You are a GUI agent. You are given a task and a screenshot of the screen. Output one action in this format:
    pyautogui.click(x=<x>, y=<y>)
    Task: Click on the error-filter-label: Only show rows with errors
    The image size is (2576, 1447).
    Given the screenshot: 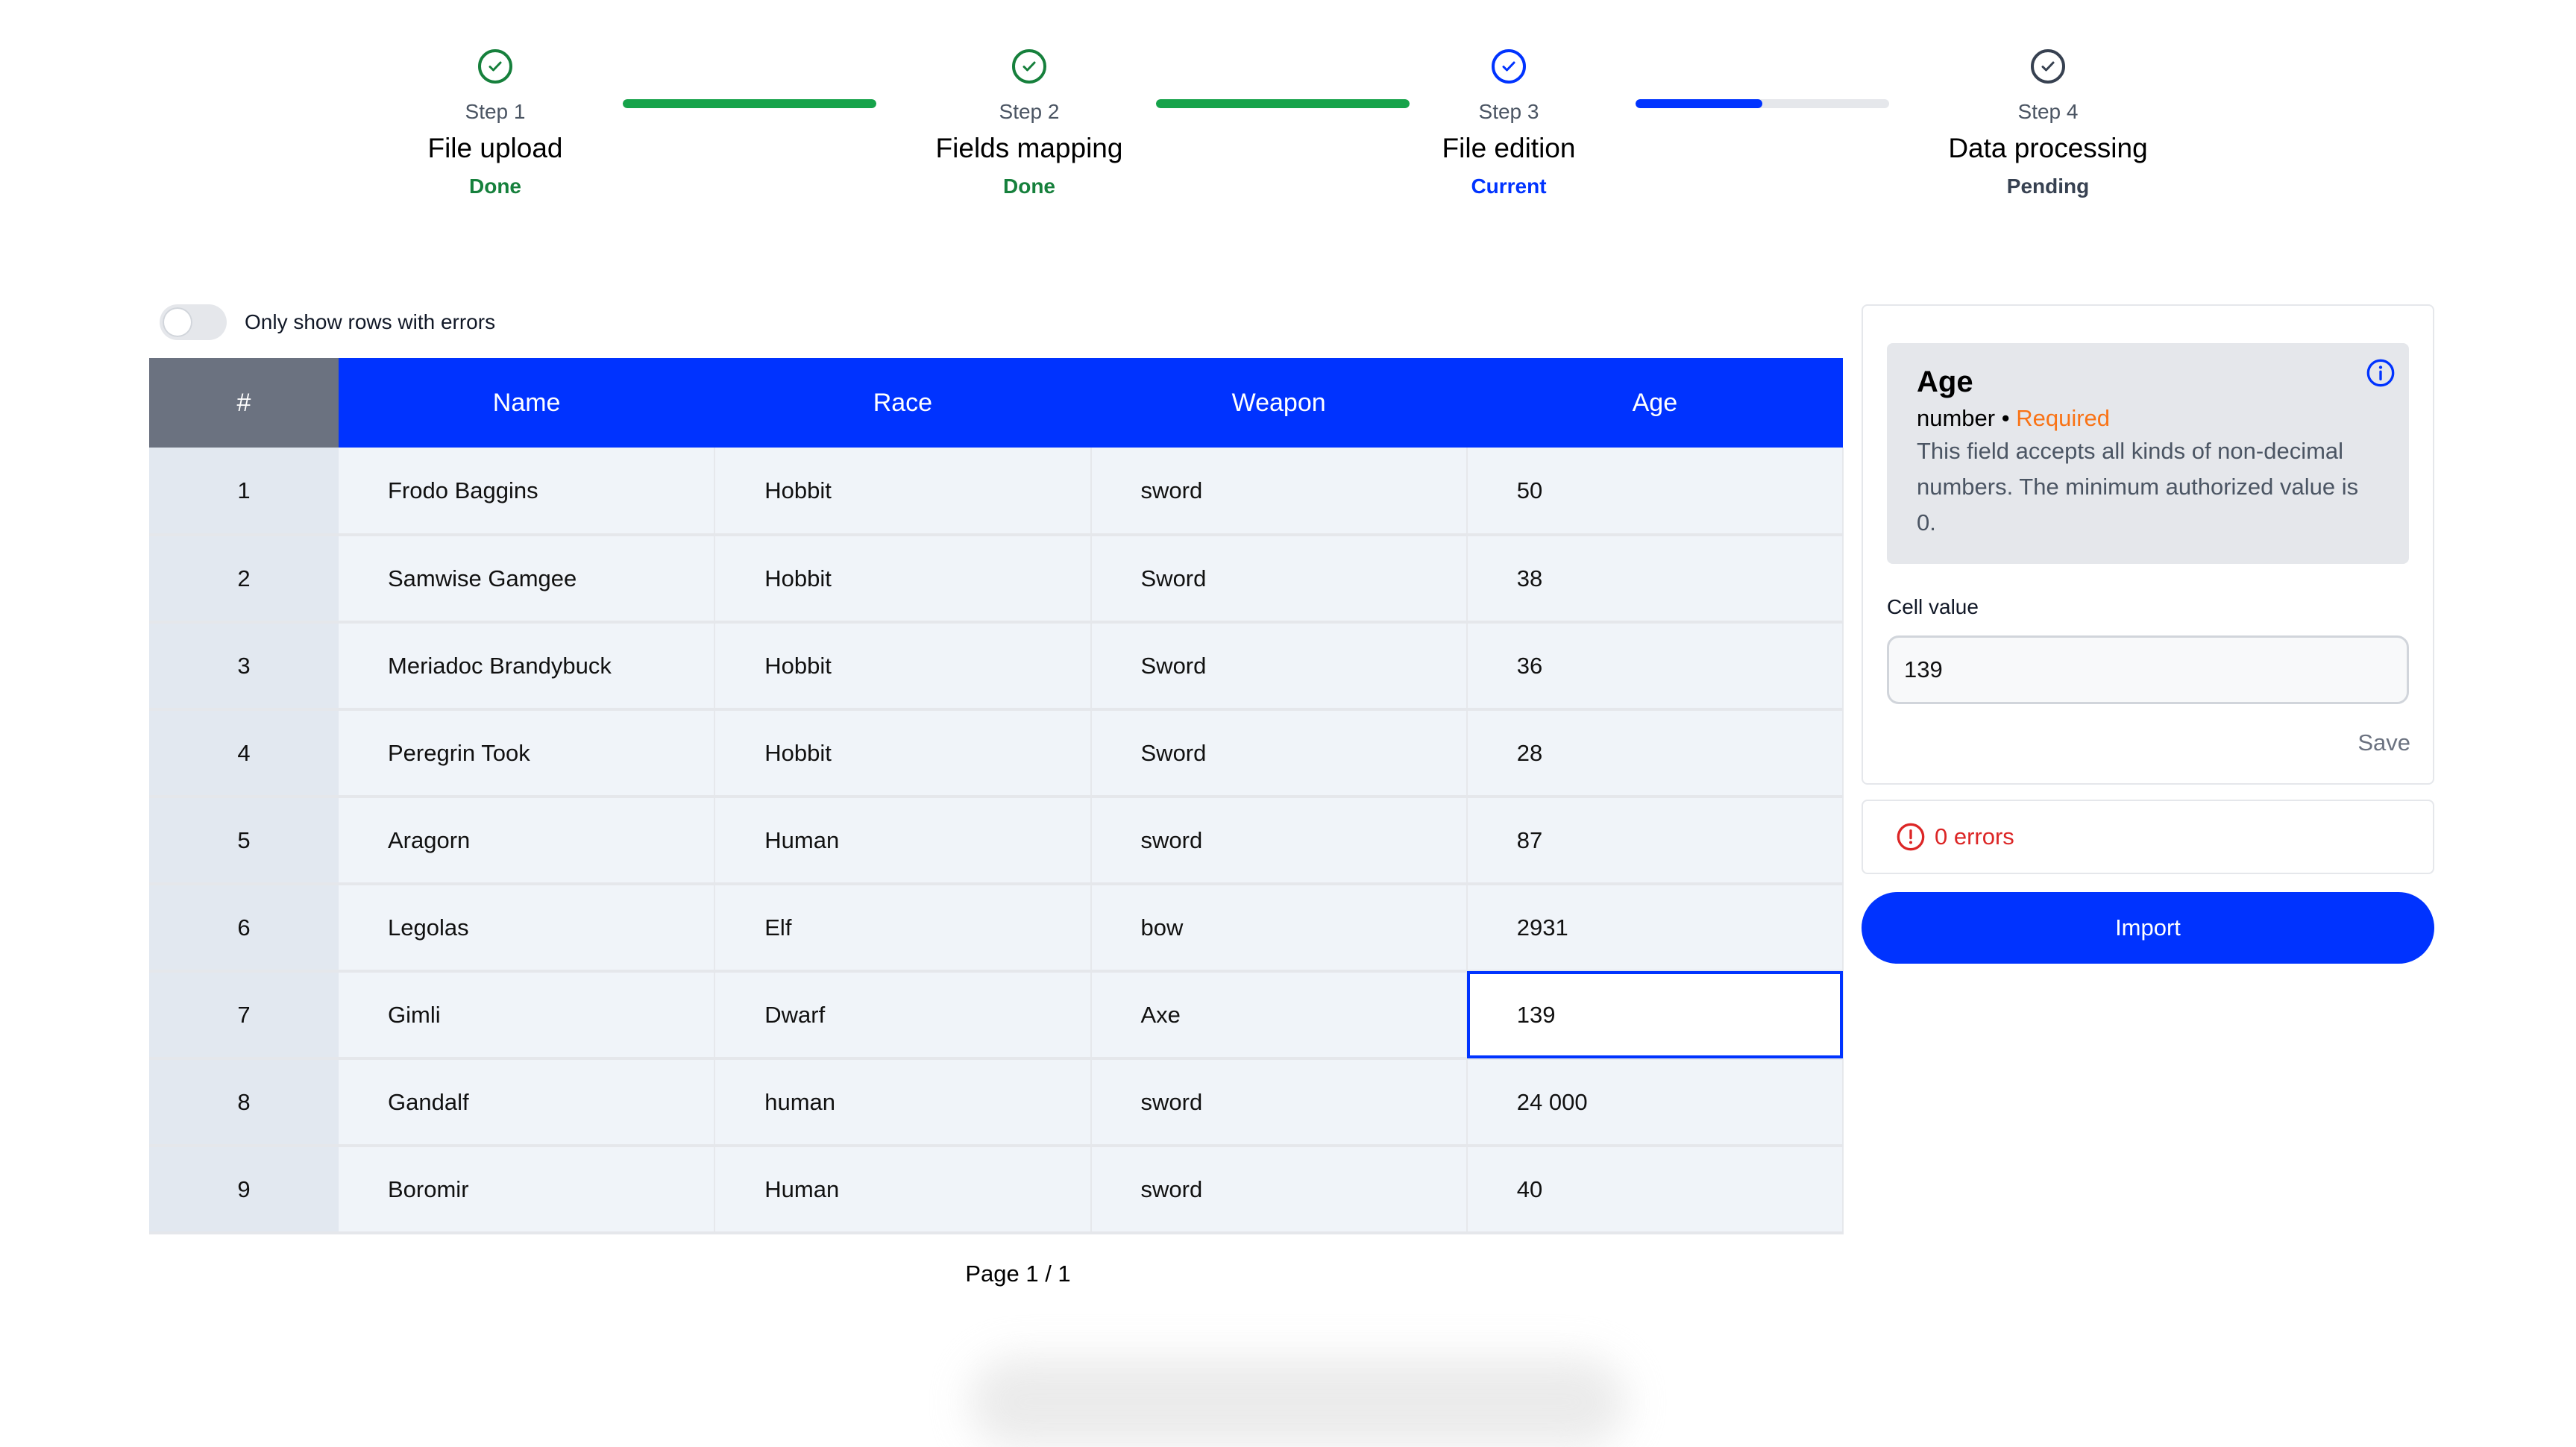 What is the action you would take?
    pyautogui.click(x=370, y=321)
    